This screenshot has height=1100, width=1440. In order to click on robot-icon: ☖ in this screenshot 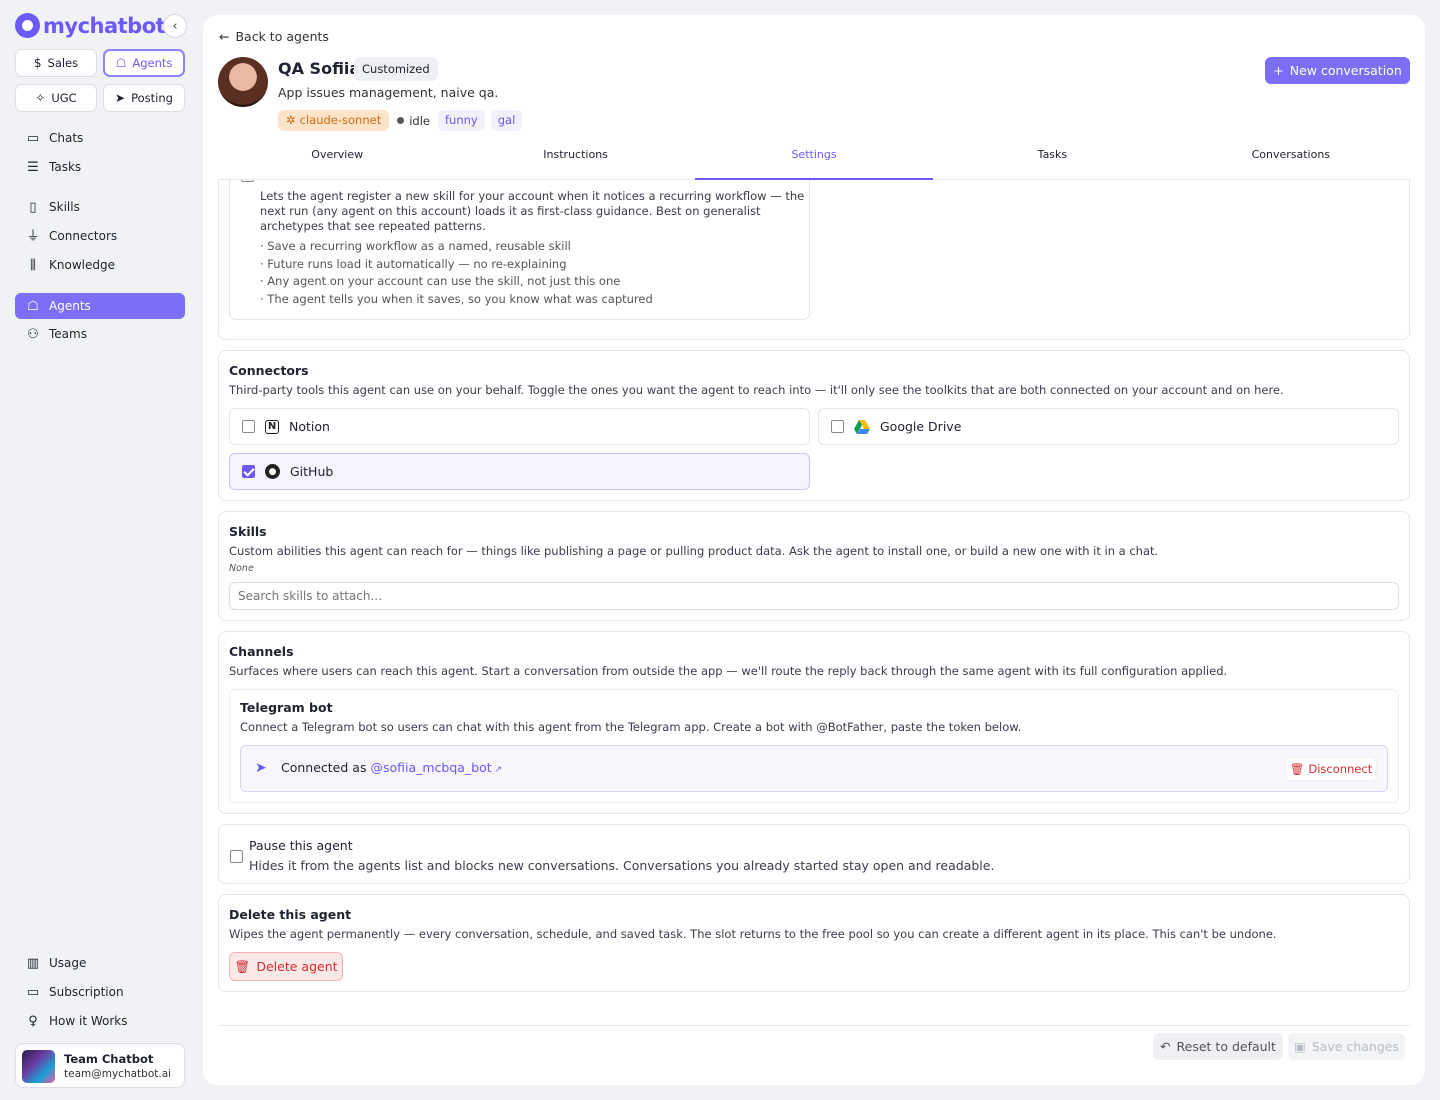, I will do `click(33, 306)`.